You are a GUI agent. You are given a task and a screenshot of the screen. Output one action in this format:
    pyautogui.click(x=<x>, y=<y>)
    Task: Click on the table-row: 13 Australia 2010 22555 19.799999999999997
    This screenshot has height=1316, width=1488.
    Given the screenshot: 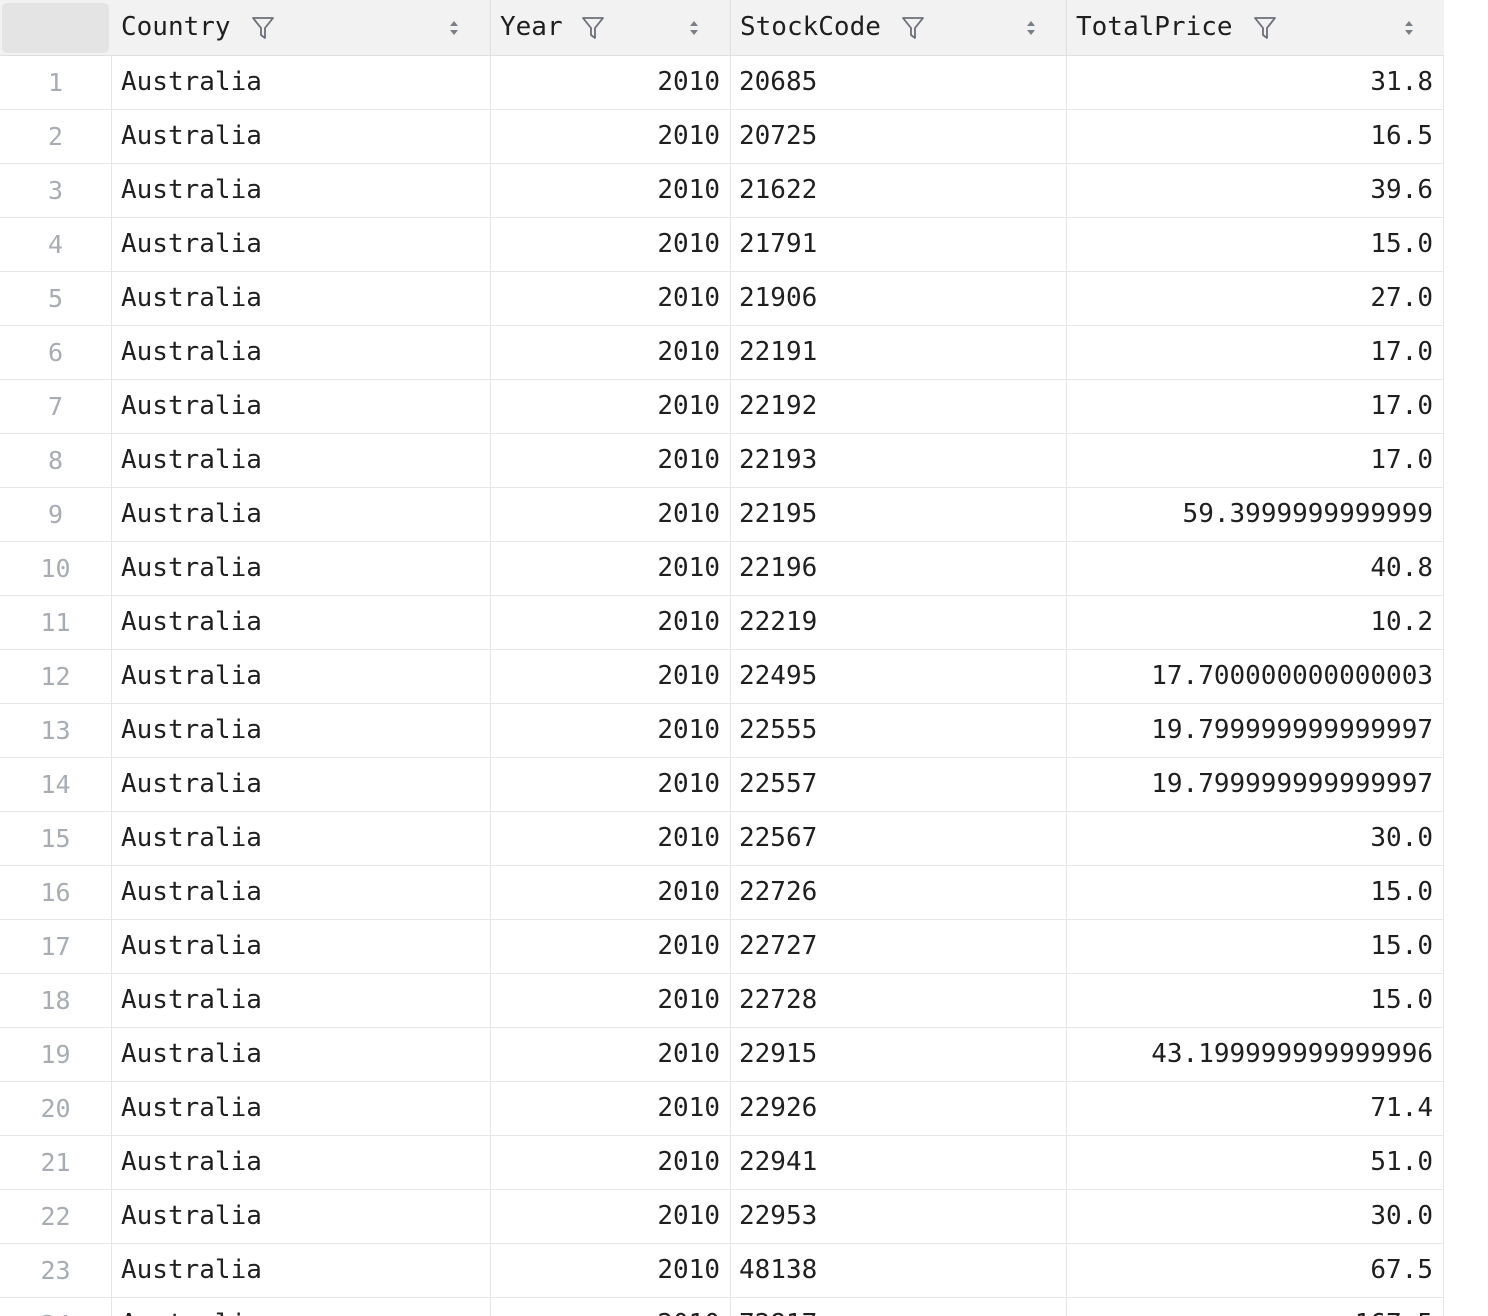 What is the action you would take?
    pyautogui.click(x=722, y=731)
    